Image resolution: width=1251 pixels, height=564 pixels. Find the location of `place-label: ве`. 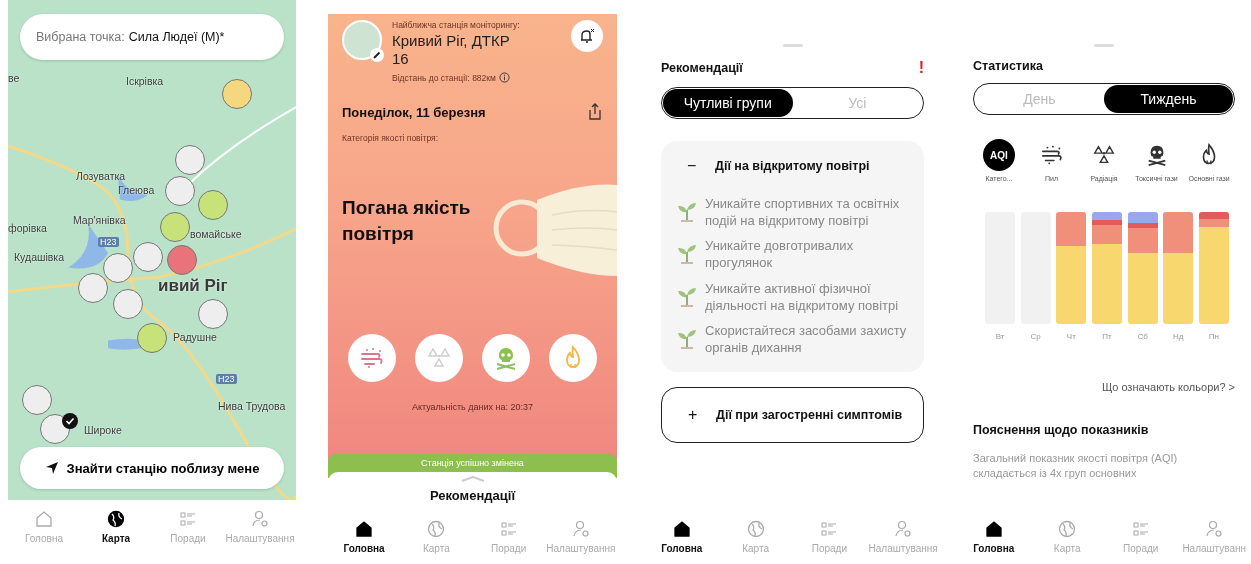

place-label: ве is located at coordinates (14, 78).